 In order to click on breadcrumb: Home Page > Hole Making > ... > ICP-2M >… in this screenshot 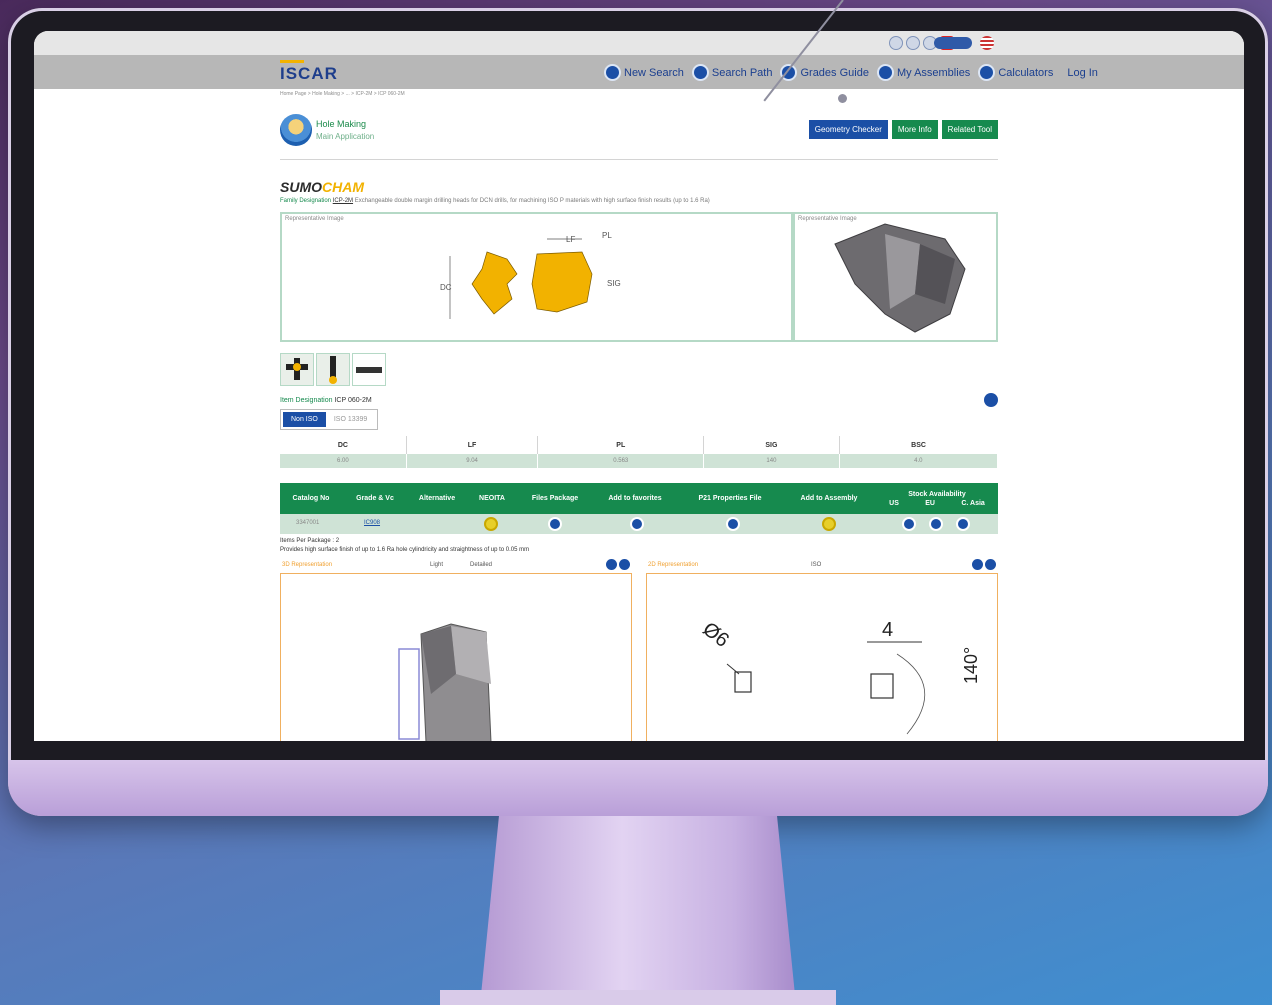, I will do `click(342, 94)`.